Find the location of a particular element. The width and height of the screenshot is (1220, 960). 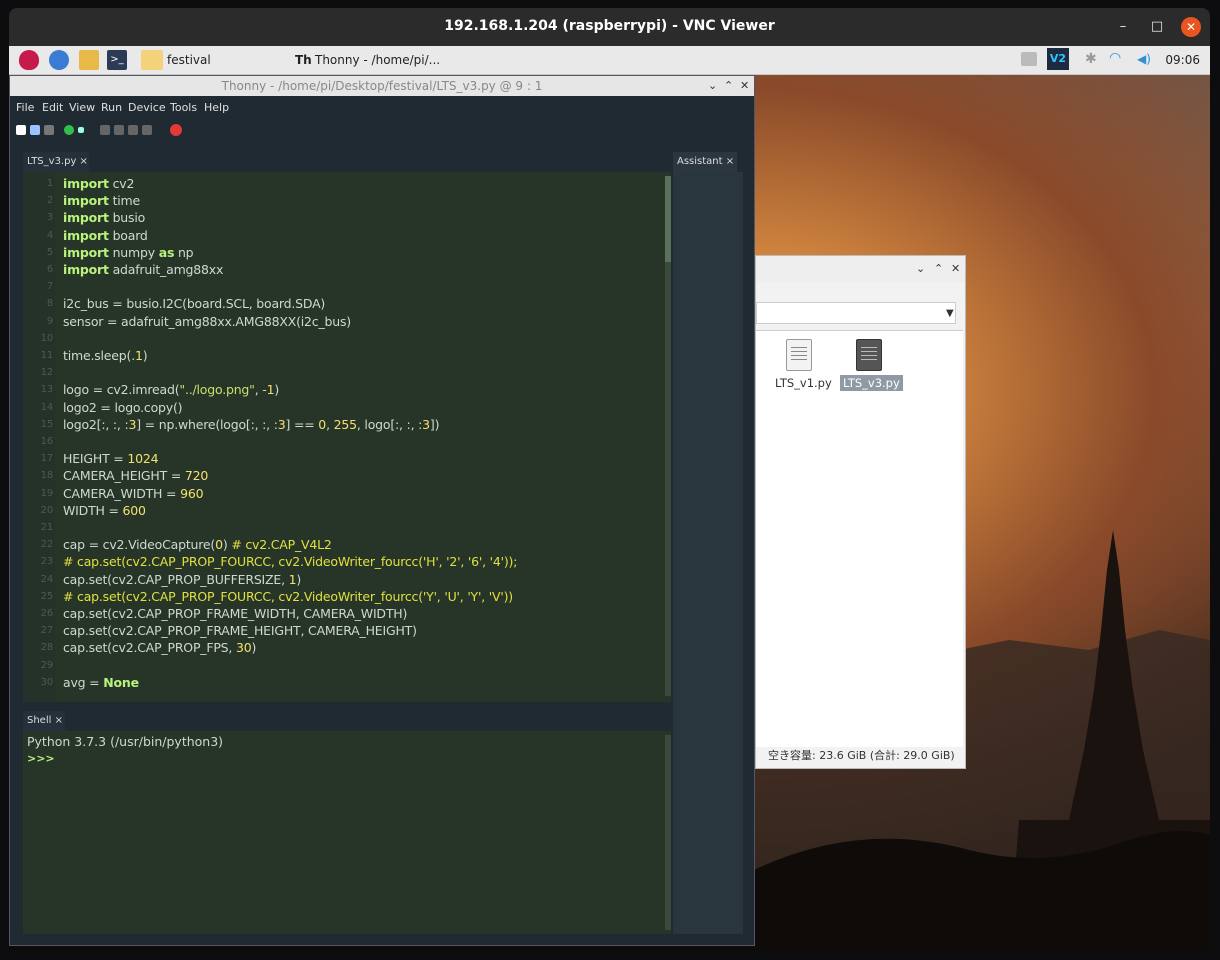

taskbar-folder-label: festival is located at coordinates (189, 60).